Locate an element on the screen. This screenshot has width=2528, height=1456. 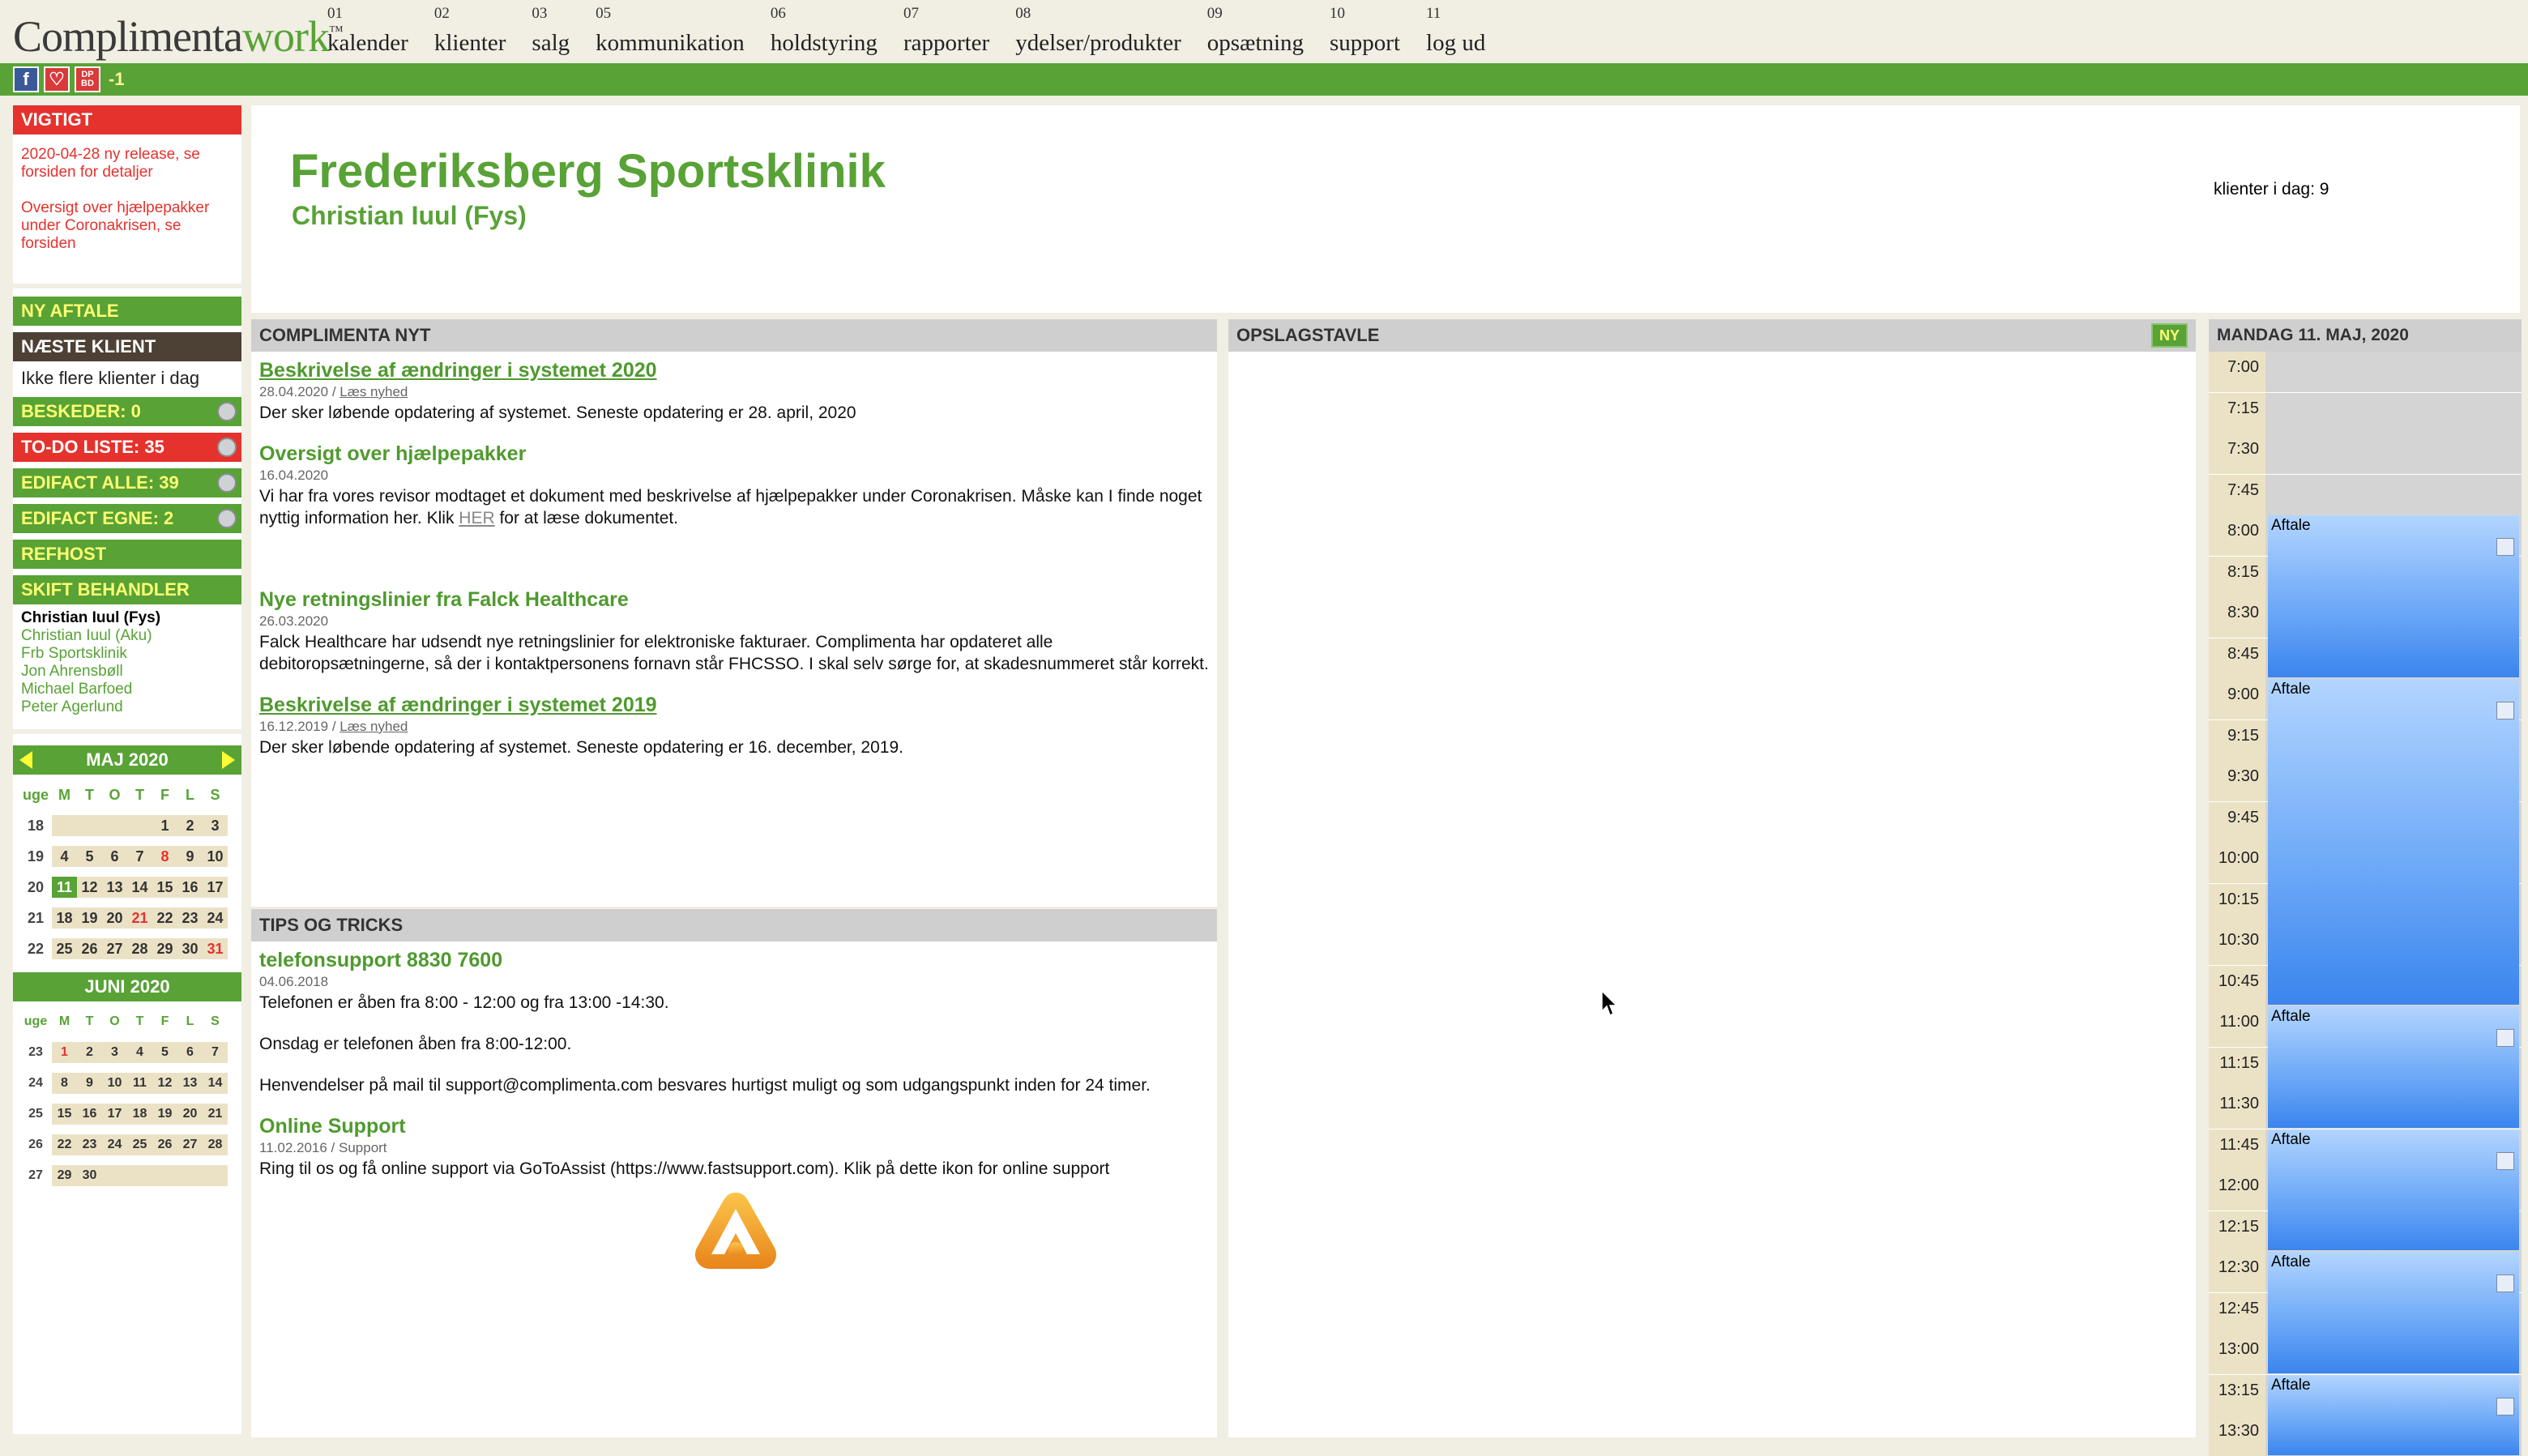
new-post-button: NY is located at coordinates (2169, 336).